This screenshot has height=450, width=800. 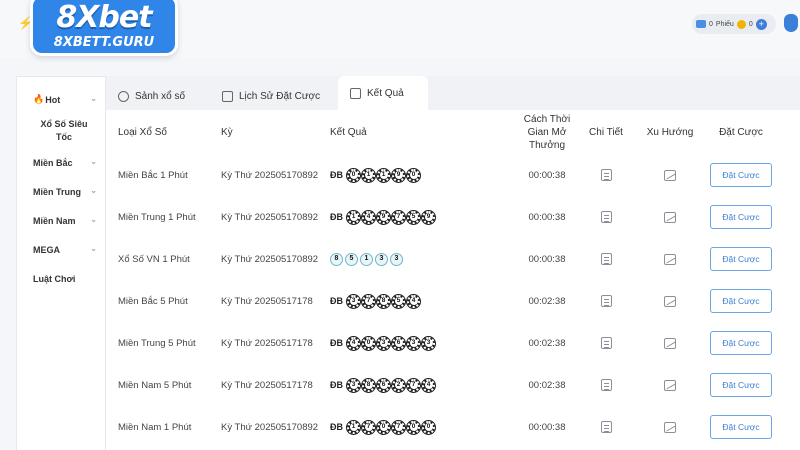 What do you see at coordinates (413, 427) in the screenshot?
I see `ball-digit: 0` at bounding box center [413, 427].